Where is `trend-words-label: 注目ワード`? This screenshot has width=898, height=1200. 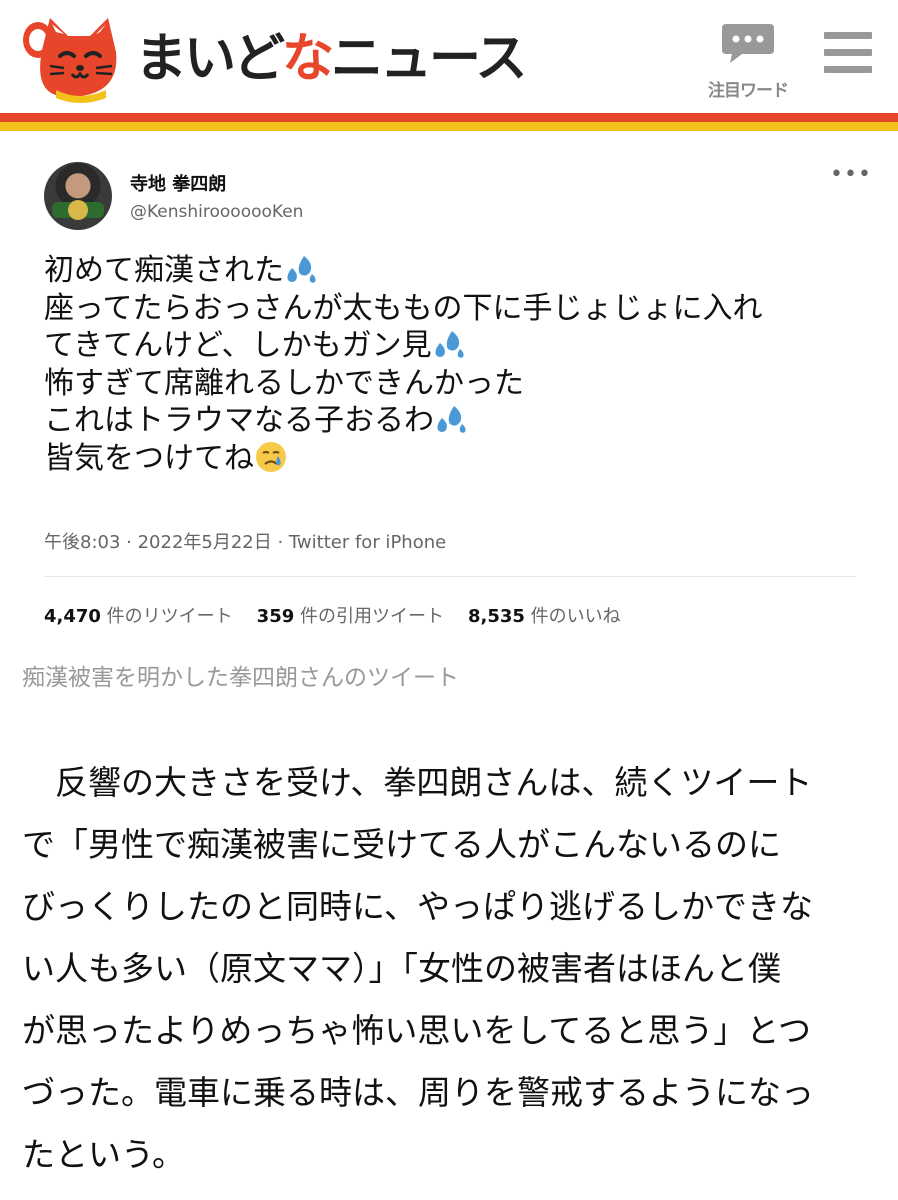
trend-words-label: 注目ワード is located at coordinates (748, 91).